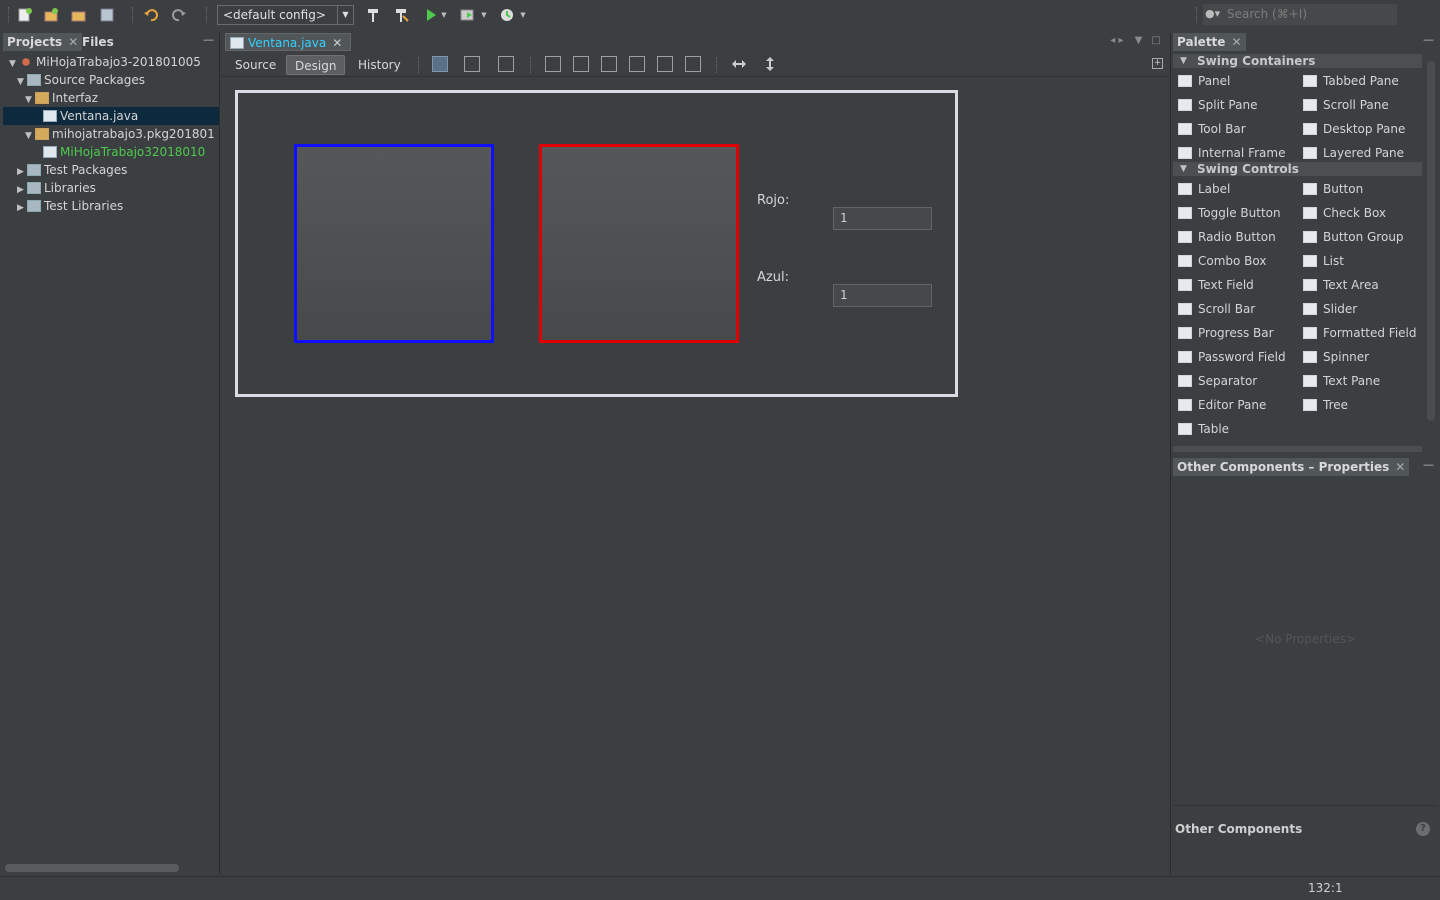  Describe the element at coordinates (609, 64) in the screenshot. I see `center-horizontally-icon` at that location.